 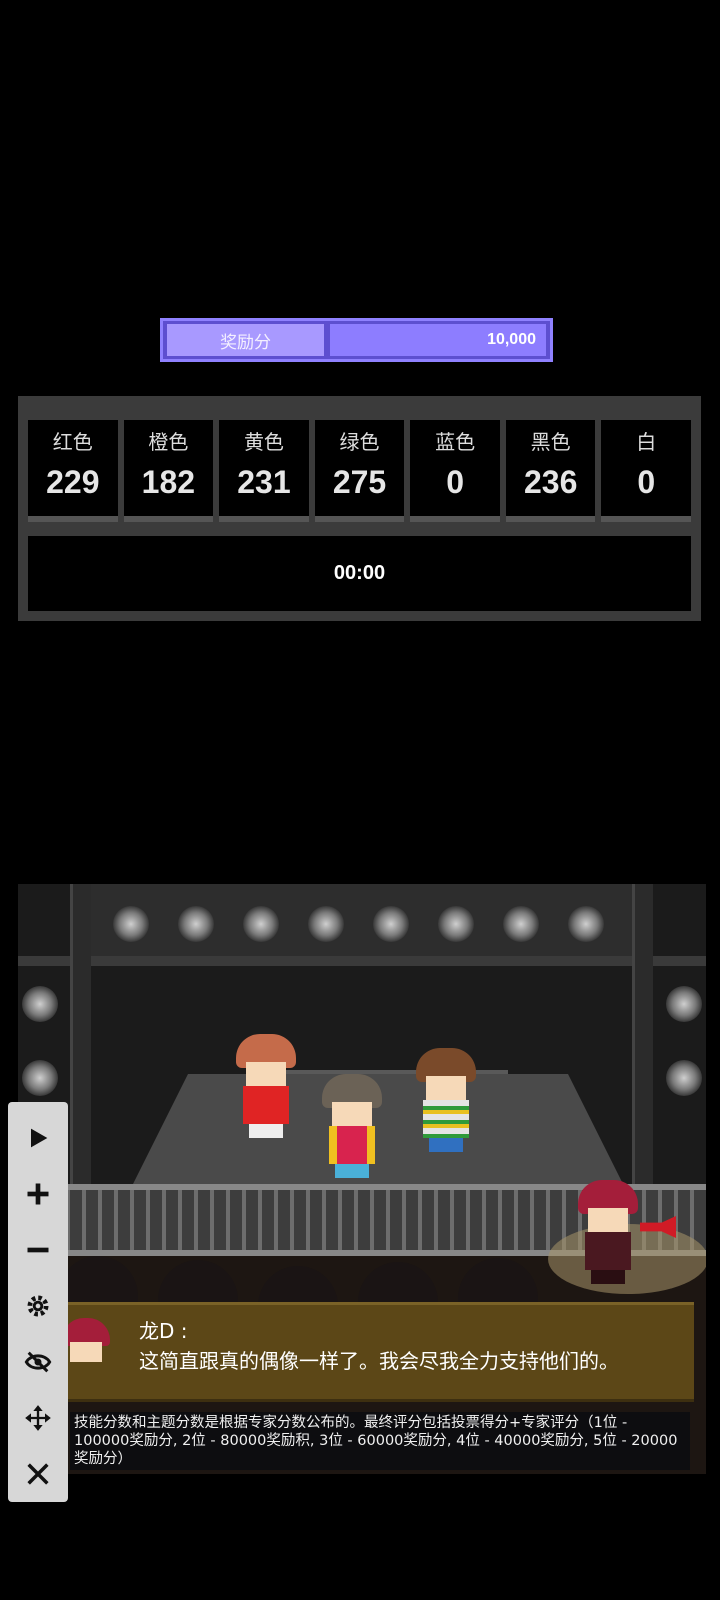 What do you see at coordinates (263, 442) in the screenshot?
I see `score-name: 黄色` at bounding box center [263, 442].